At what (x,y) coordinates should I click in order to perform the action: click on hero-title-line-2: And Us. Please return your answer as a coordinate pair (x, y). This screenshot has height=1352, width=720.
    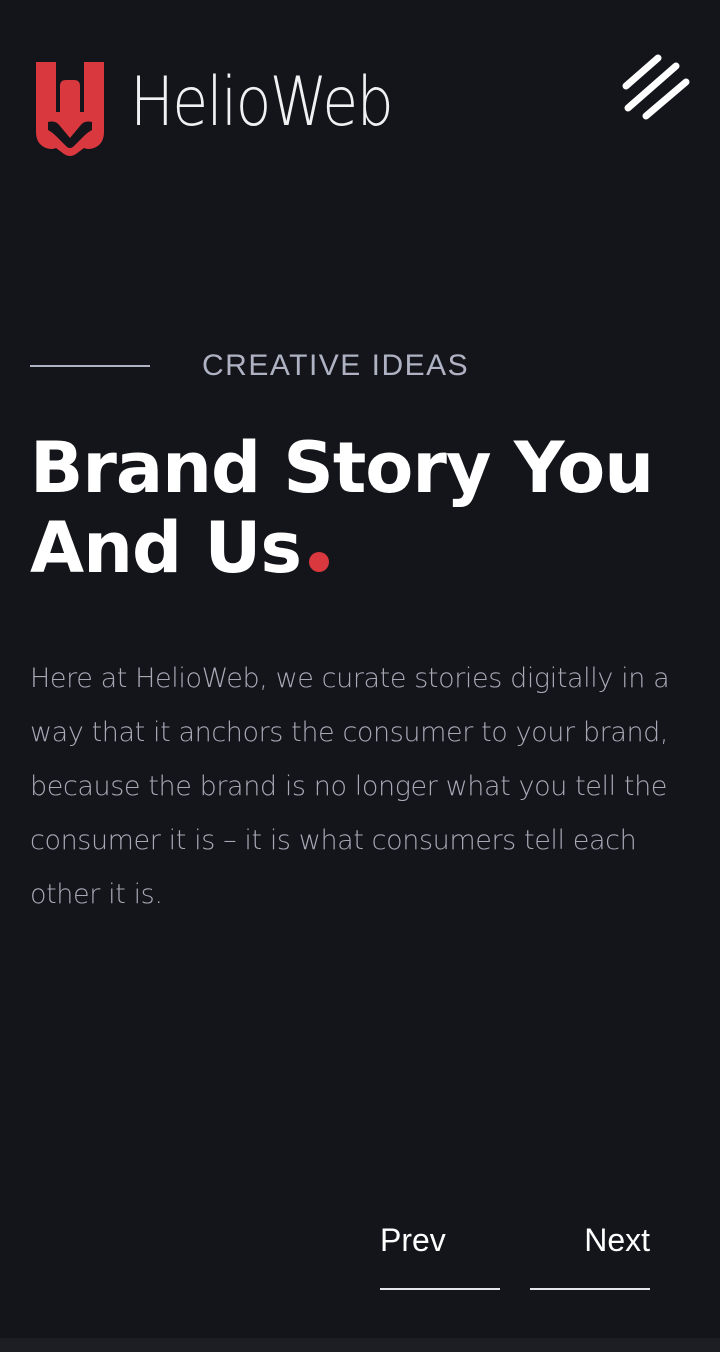
    Looking at the image, I should click on (166, 548).